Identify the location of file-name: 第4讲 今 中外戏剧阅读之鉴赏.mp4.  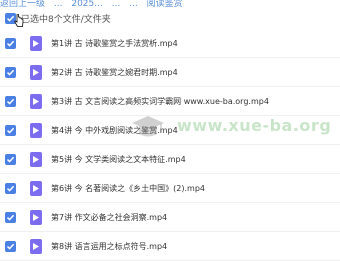
(114, 130).